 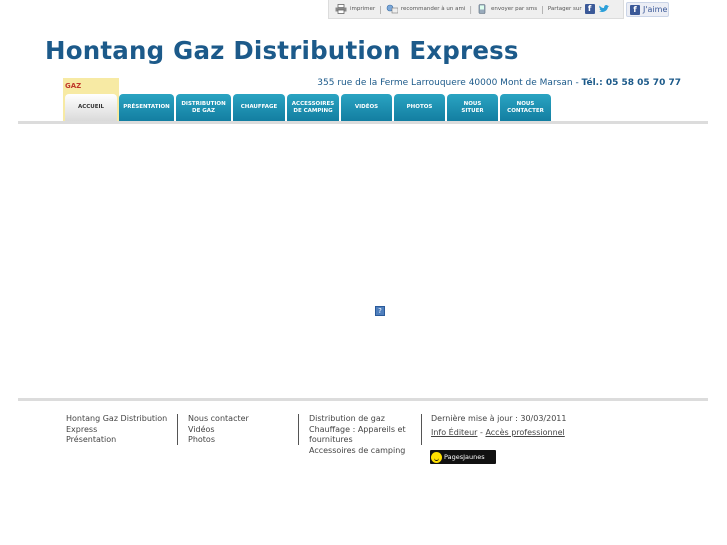 I want to click on facebook-like-button: f J'aime, so click(x=647, y=9).